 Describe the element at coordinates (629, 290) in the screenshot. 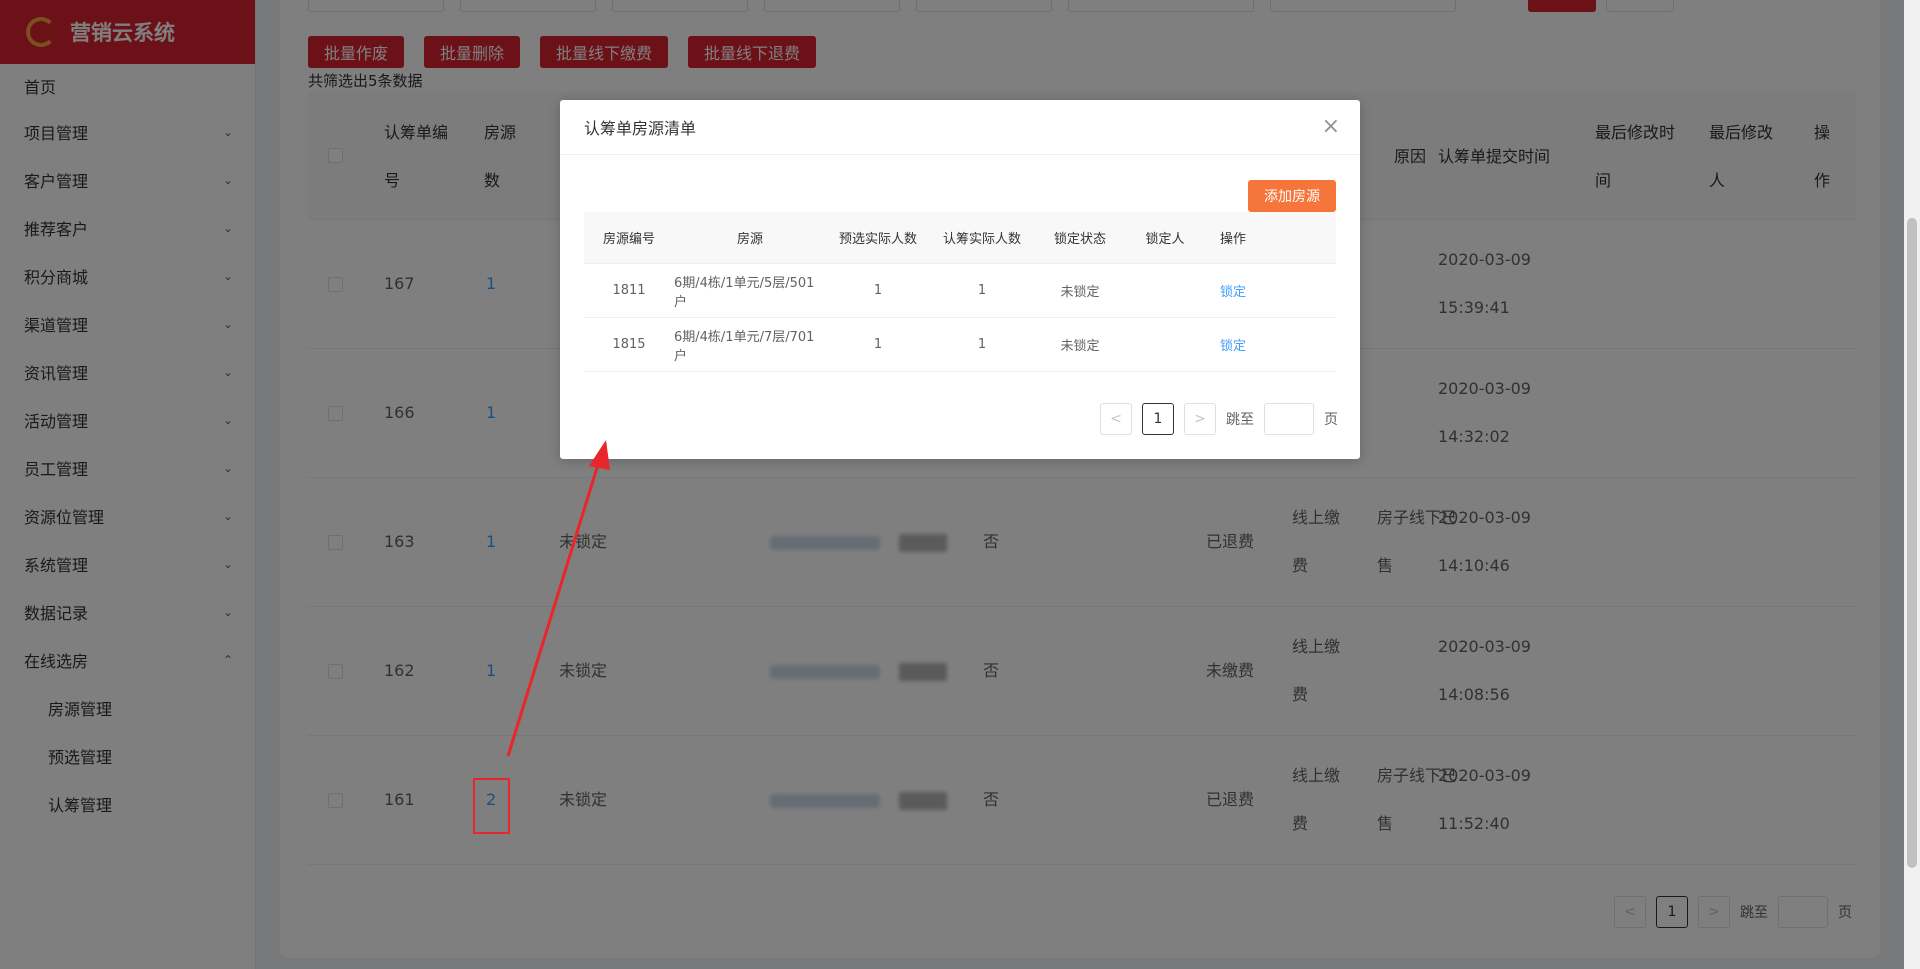

I see `dialog-cell-code: 1811` at that location.